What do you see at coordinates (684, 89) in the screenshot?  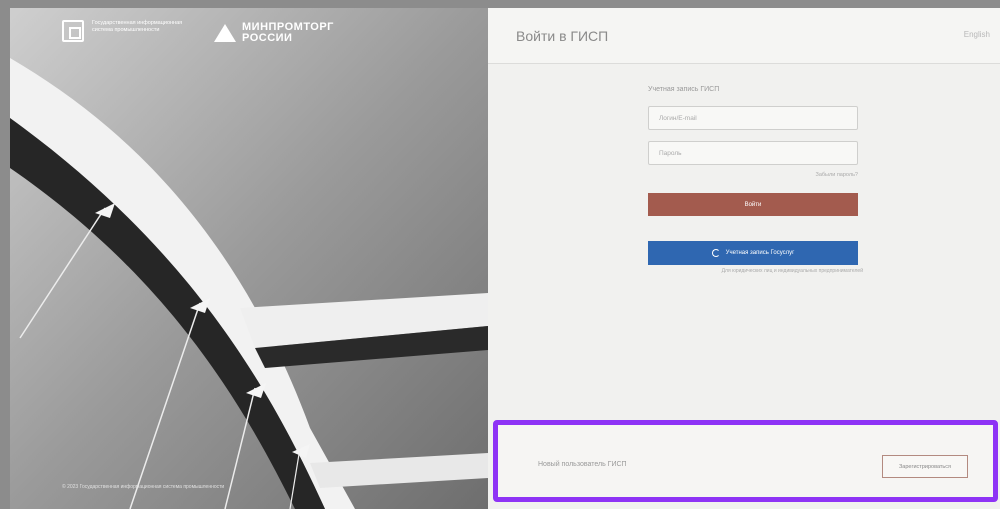 I see `account-section-label: Учетная запись ГИСП` at bounding box center [684, 89].